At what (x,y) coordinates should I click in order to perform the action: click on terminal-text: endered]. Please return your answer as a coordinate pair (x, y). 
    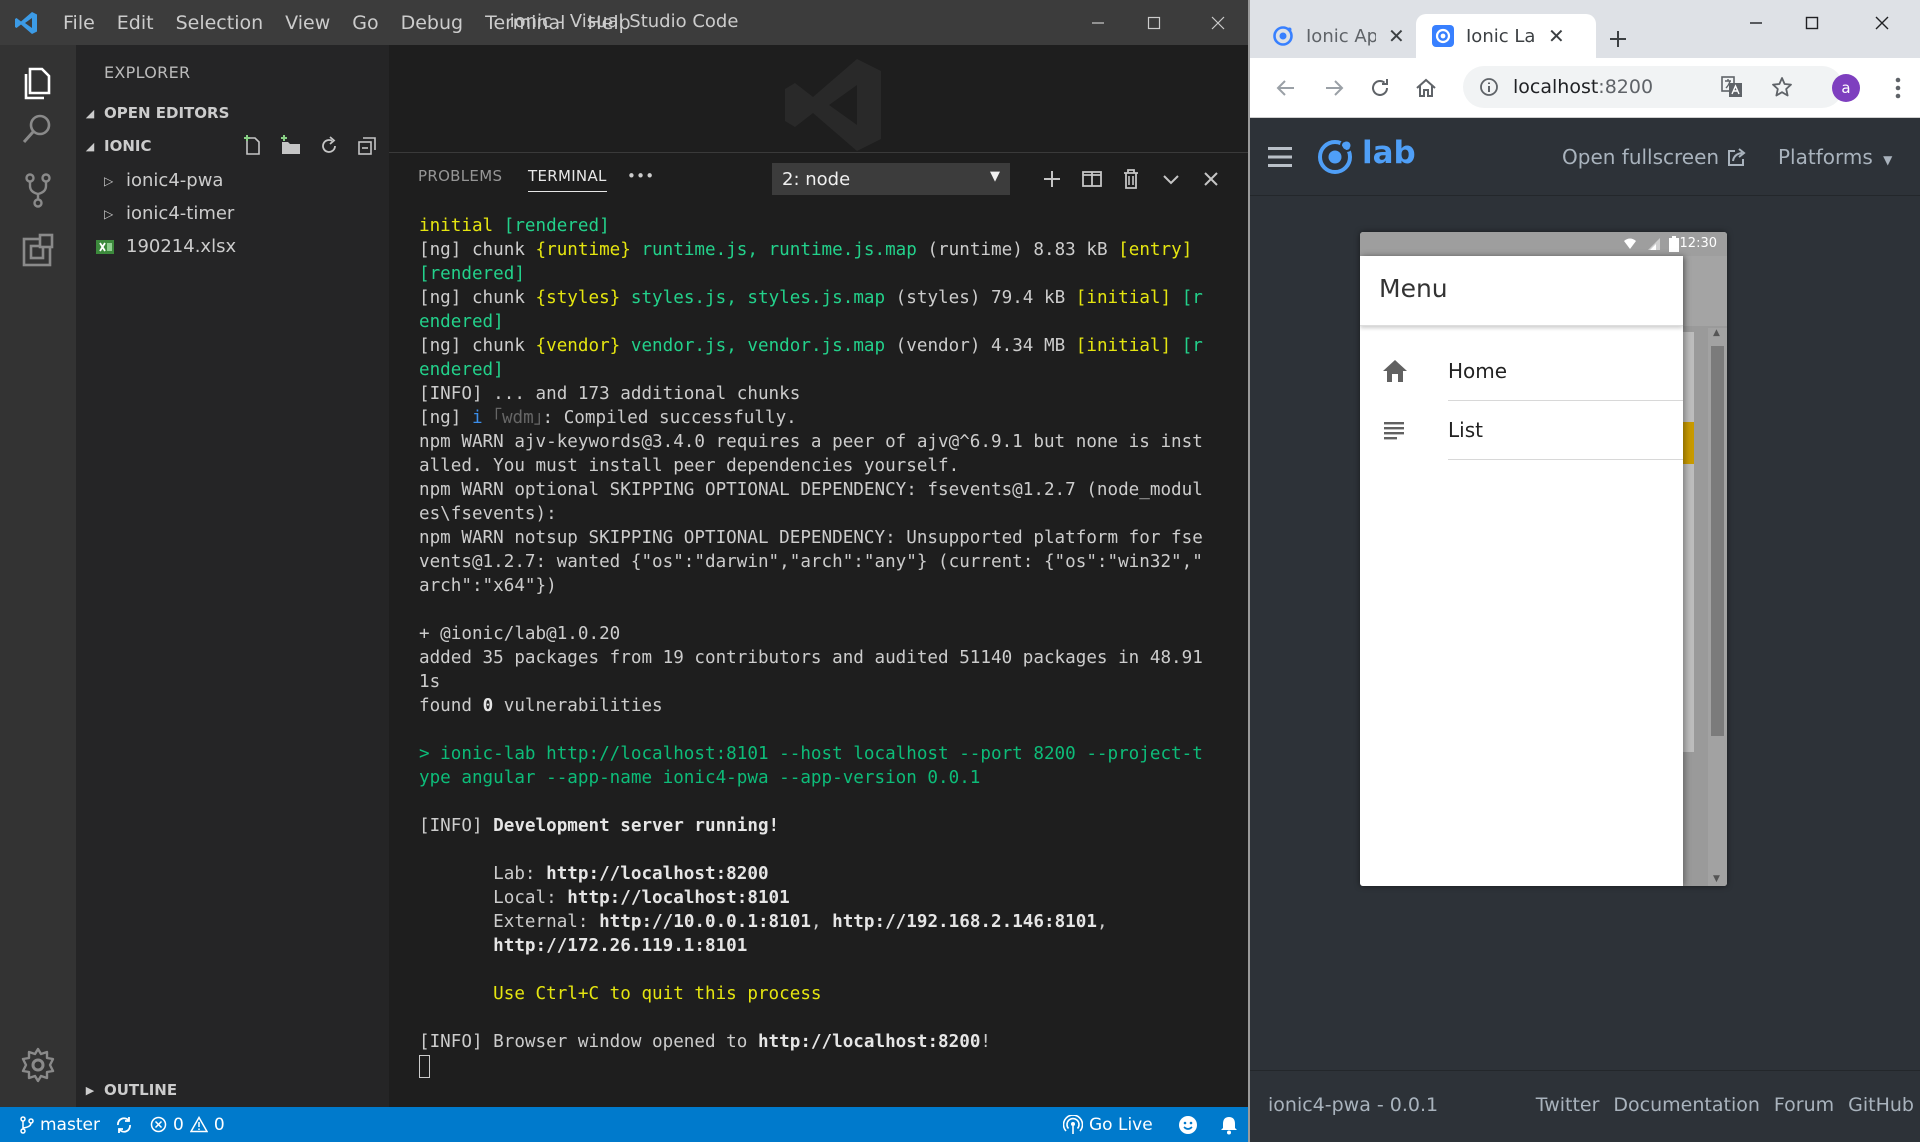
    Looking at the image, I should click on (461, 370).